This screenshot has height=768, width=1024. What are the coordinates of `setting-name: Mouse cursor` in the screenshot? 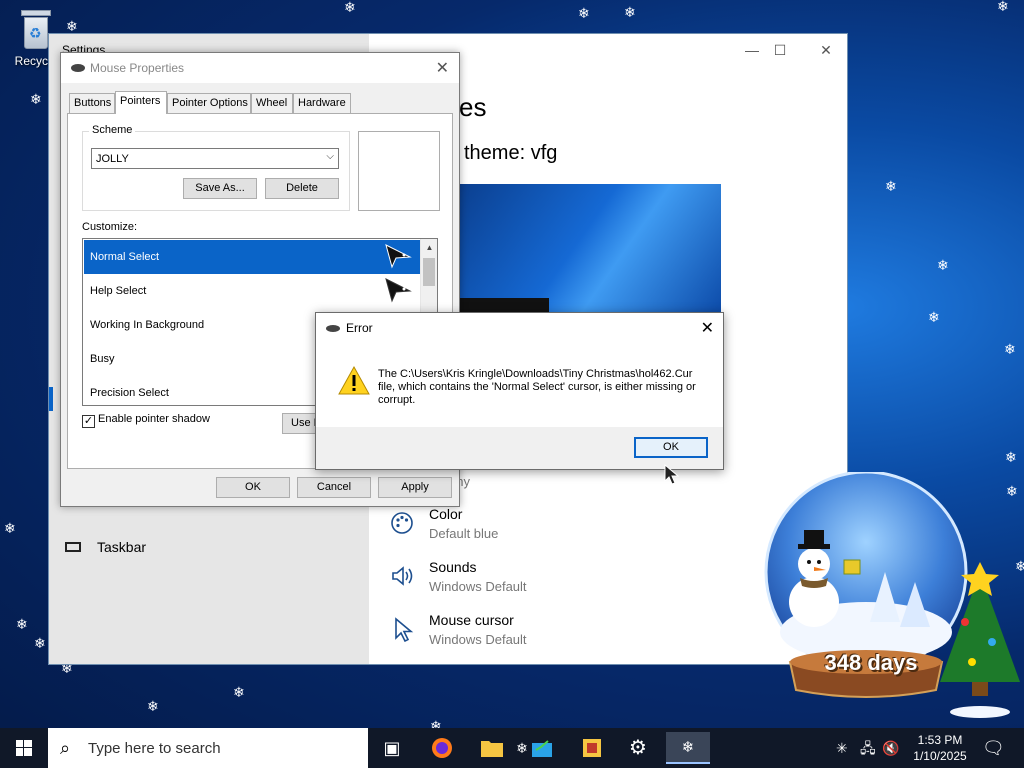 It's located at (471, 620).